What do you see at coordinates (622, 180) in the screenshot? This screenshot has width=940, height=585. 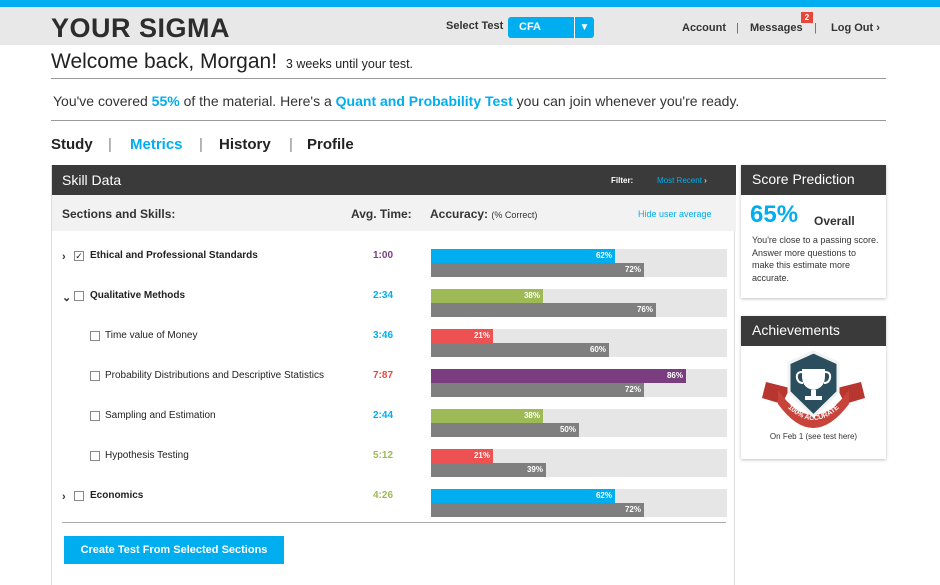 I see `filter-label: Filter:` at bounding box center [622, 180].